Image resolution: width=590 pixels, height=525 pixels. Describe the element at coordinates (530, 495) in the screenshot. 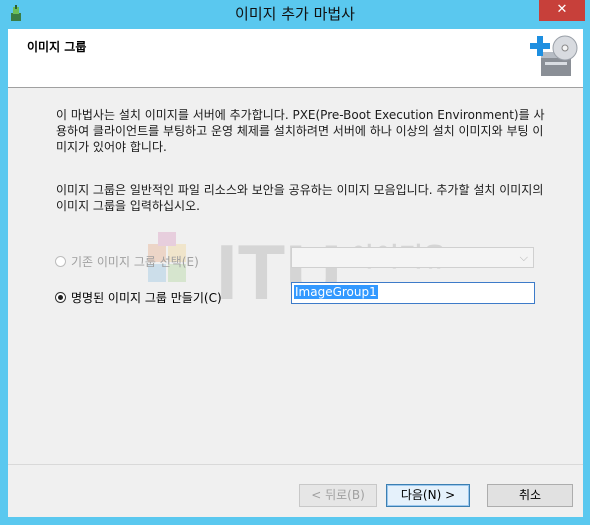

I see `cancel-button: 취소` at that location.